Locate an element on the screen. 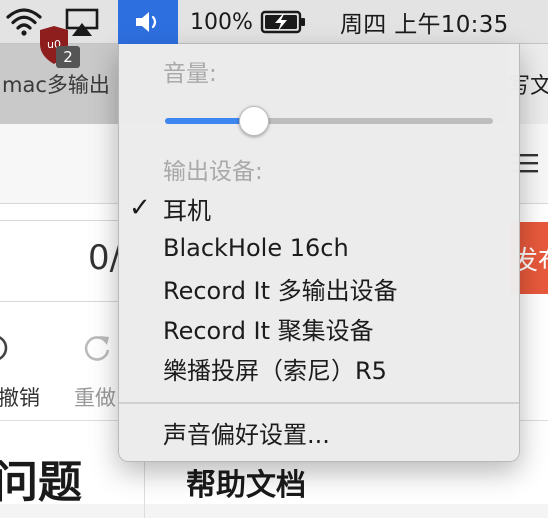 Image resolution: width=548 pixels, height=518 pixels. output-device-lebo-sony: 樂播投屏（索尼）R5 is located at coordinates (319, 368).